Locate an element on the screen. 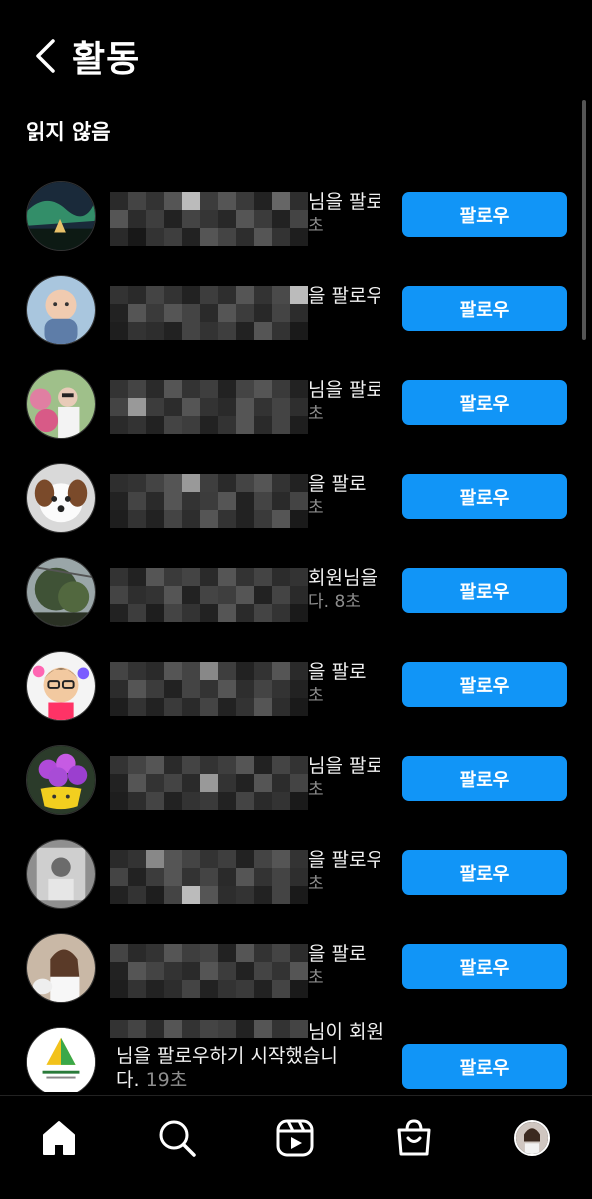 The width and height of the screenshot is (592, 1199). nav-search is located at coordinates (177, 1138).